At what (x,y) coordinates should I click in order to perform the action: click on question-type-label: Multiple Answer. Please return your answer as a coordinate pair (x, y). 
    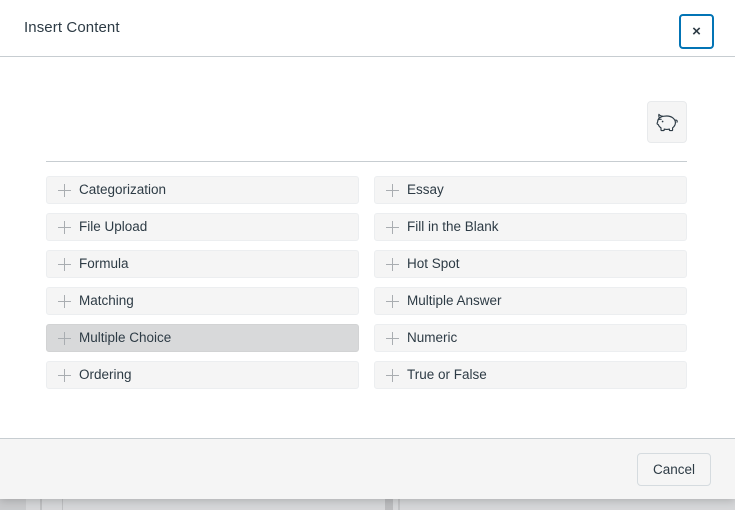
    Looking at the image, I should click on (454, 300).